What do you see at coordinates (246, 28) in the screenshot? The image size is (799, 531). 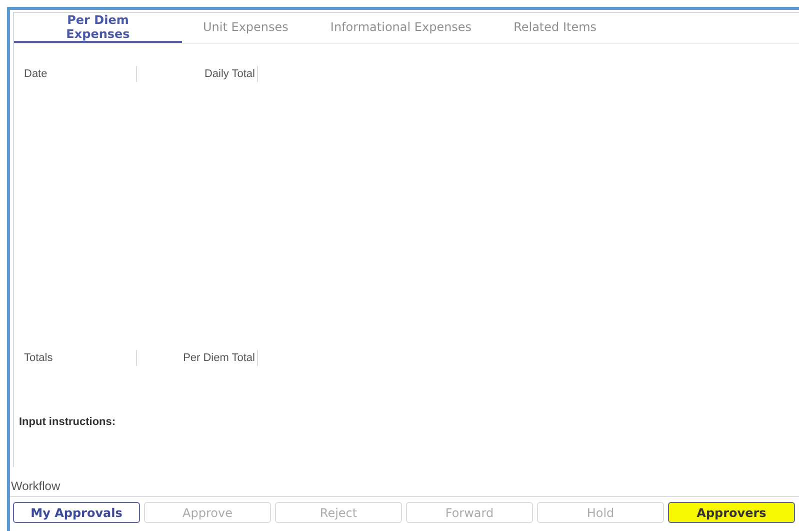 I see `tab: Unit Expenses` at bounding box center [246, 28].